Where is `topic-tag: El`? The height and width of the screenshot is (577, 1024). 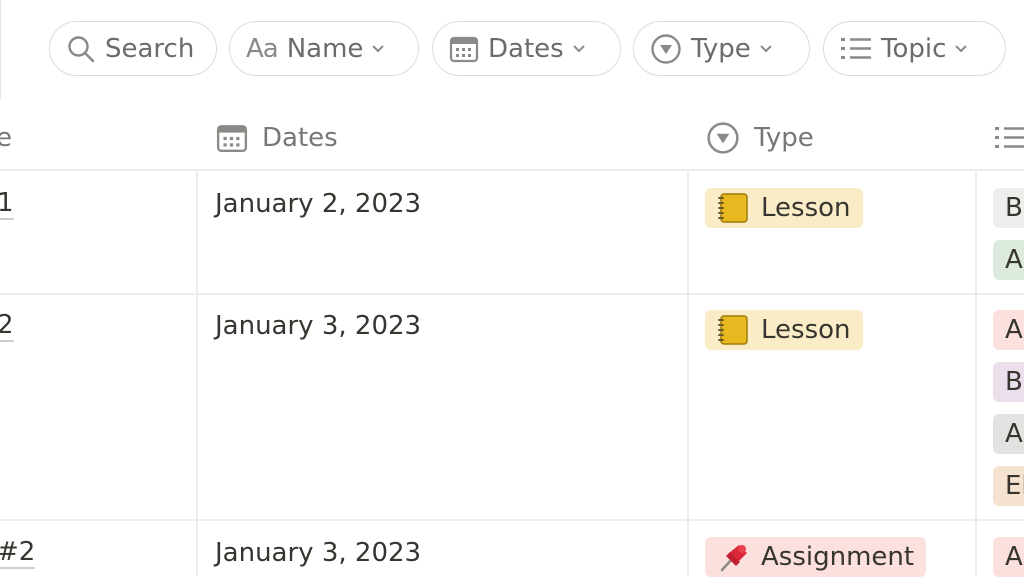
topic-tag: El is located at coordinates (1008, 486).